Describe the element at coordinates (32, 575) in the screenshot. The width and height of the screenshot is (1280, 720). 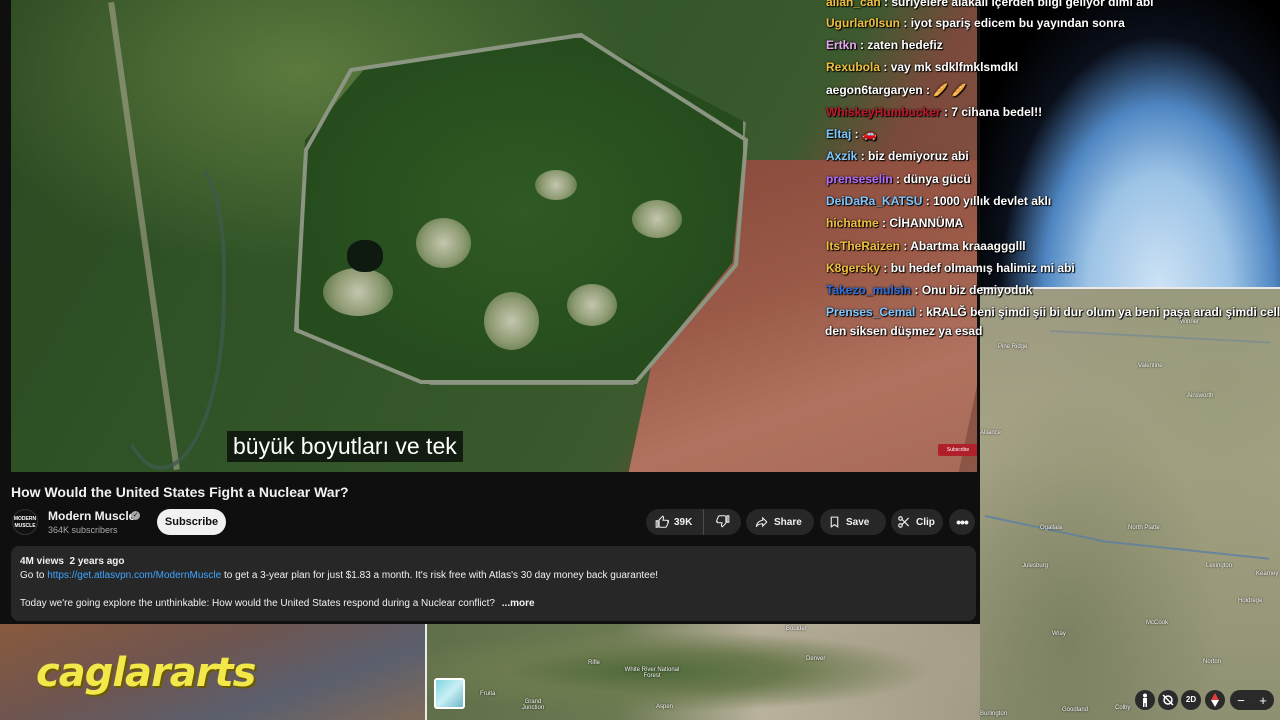
I see `description-prefix: Go to` at that location.